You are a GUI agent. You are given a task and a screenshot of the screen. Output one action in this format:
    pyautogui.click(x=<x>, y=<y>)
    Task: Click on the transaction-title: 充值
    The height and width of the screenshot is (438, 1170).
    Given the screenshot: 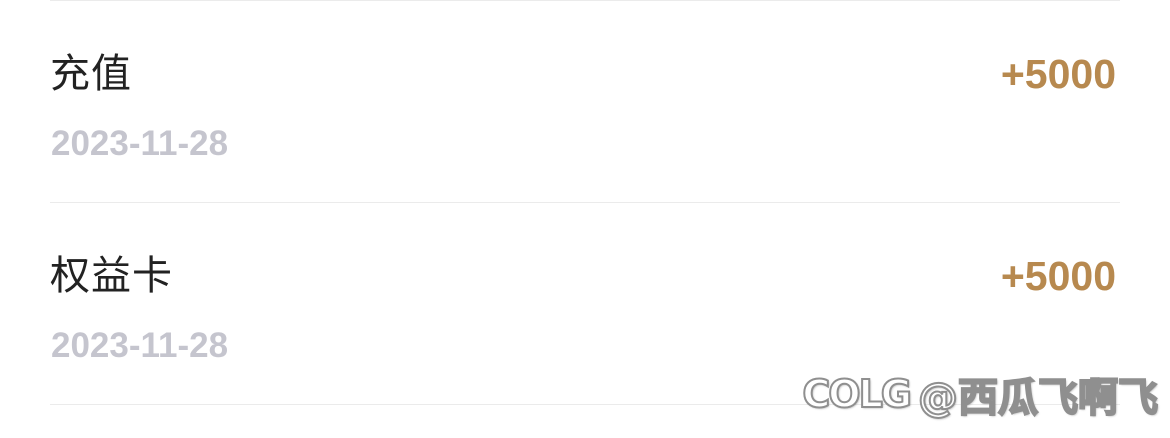 What is the action you would take?
    pyautogui.click(x=91, y=74)
    